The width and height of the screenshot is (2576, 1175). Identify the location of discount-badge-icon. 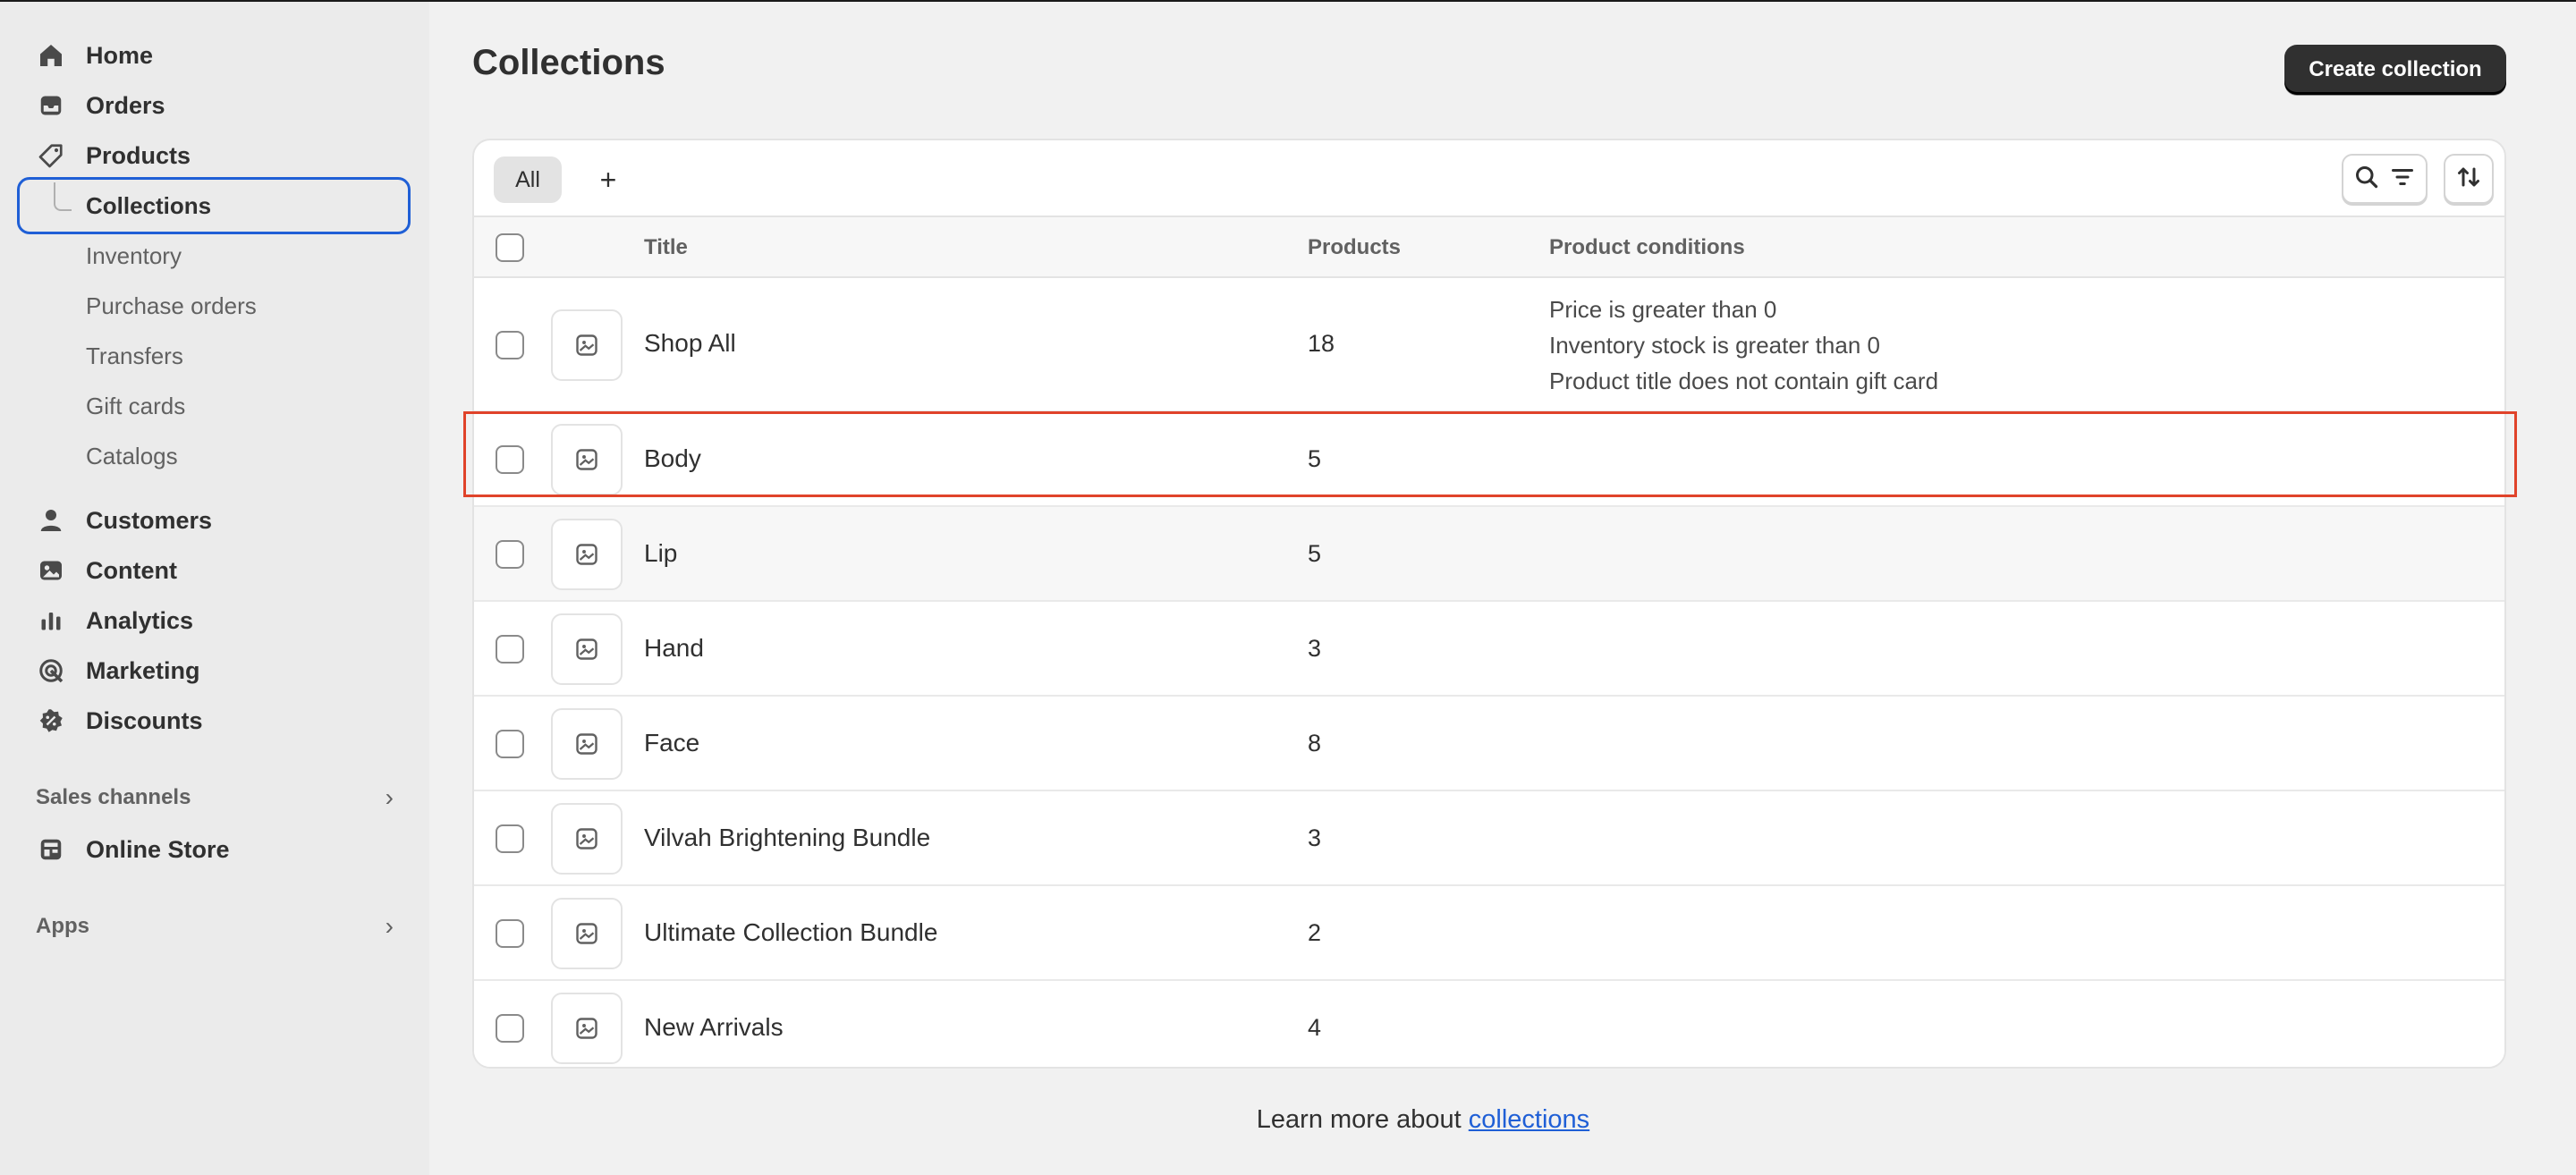
(51, 721).